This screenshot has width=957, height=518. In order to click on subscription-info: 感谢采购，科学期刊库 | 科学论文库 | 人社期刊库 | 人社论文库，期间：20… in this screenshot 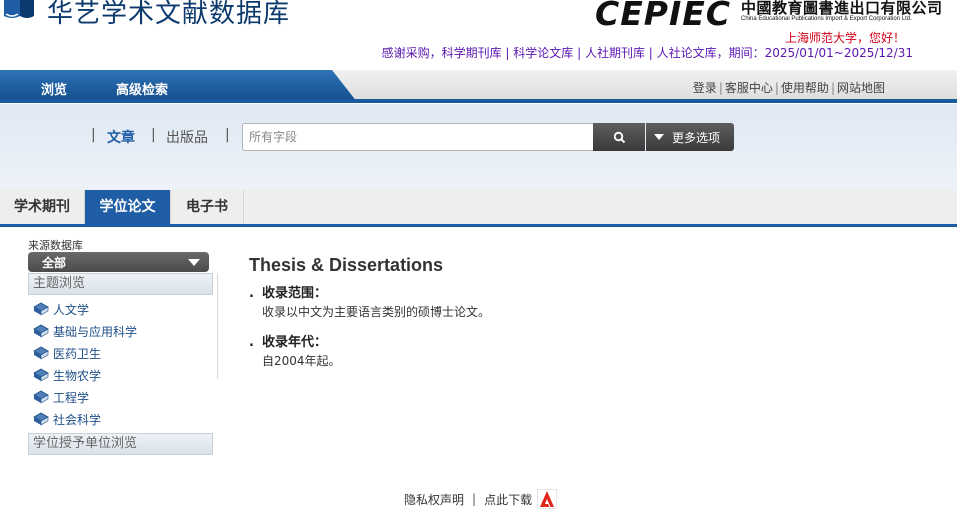, I will do `click(647, 53)`.